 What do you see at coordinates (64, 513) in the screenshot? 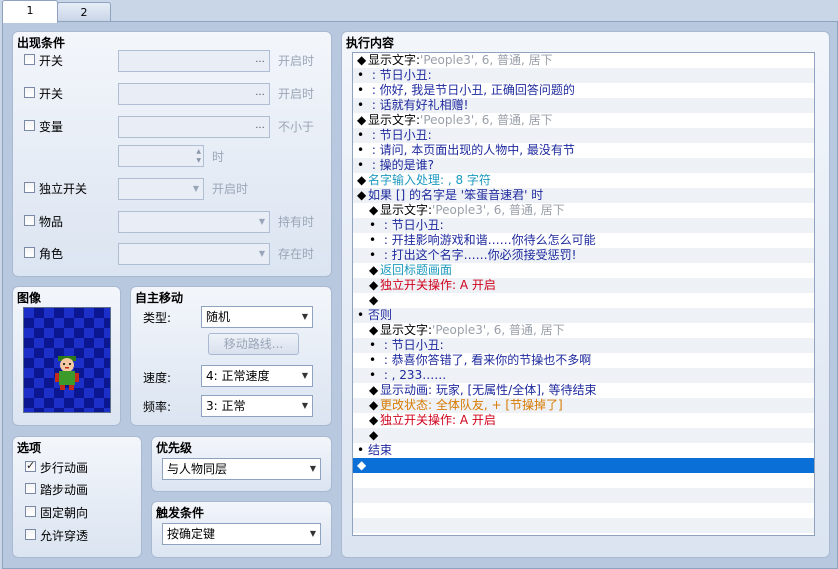
I see `direction-fix-label: 固定朝向` at bounding box center [64, 513].